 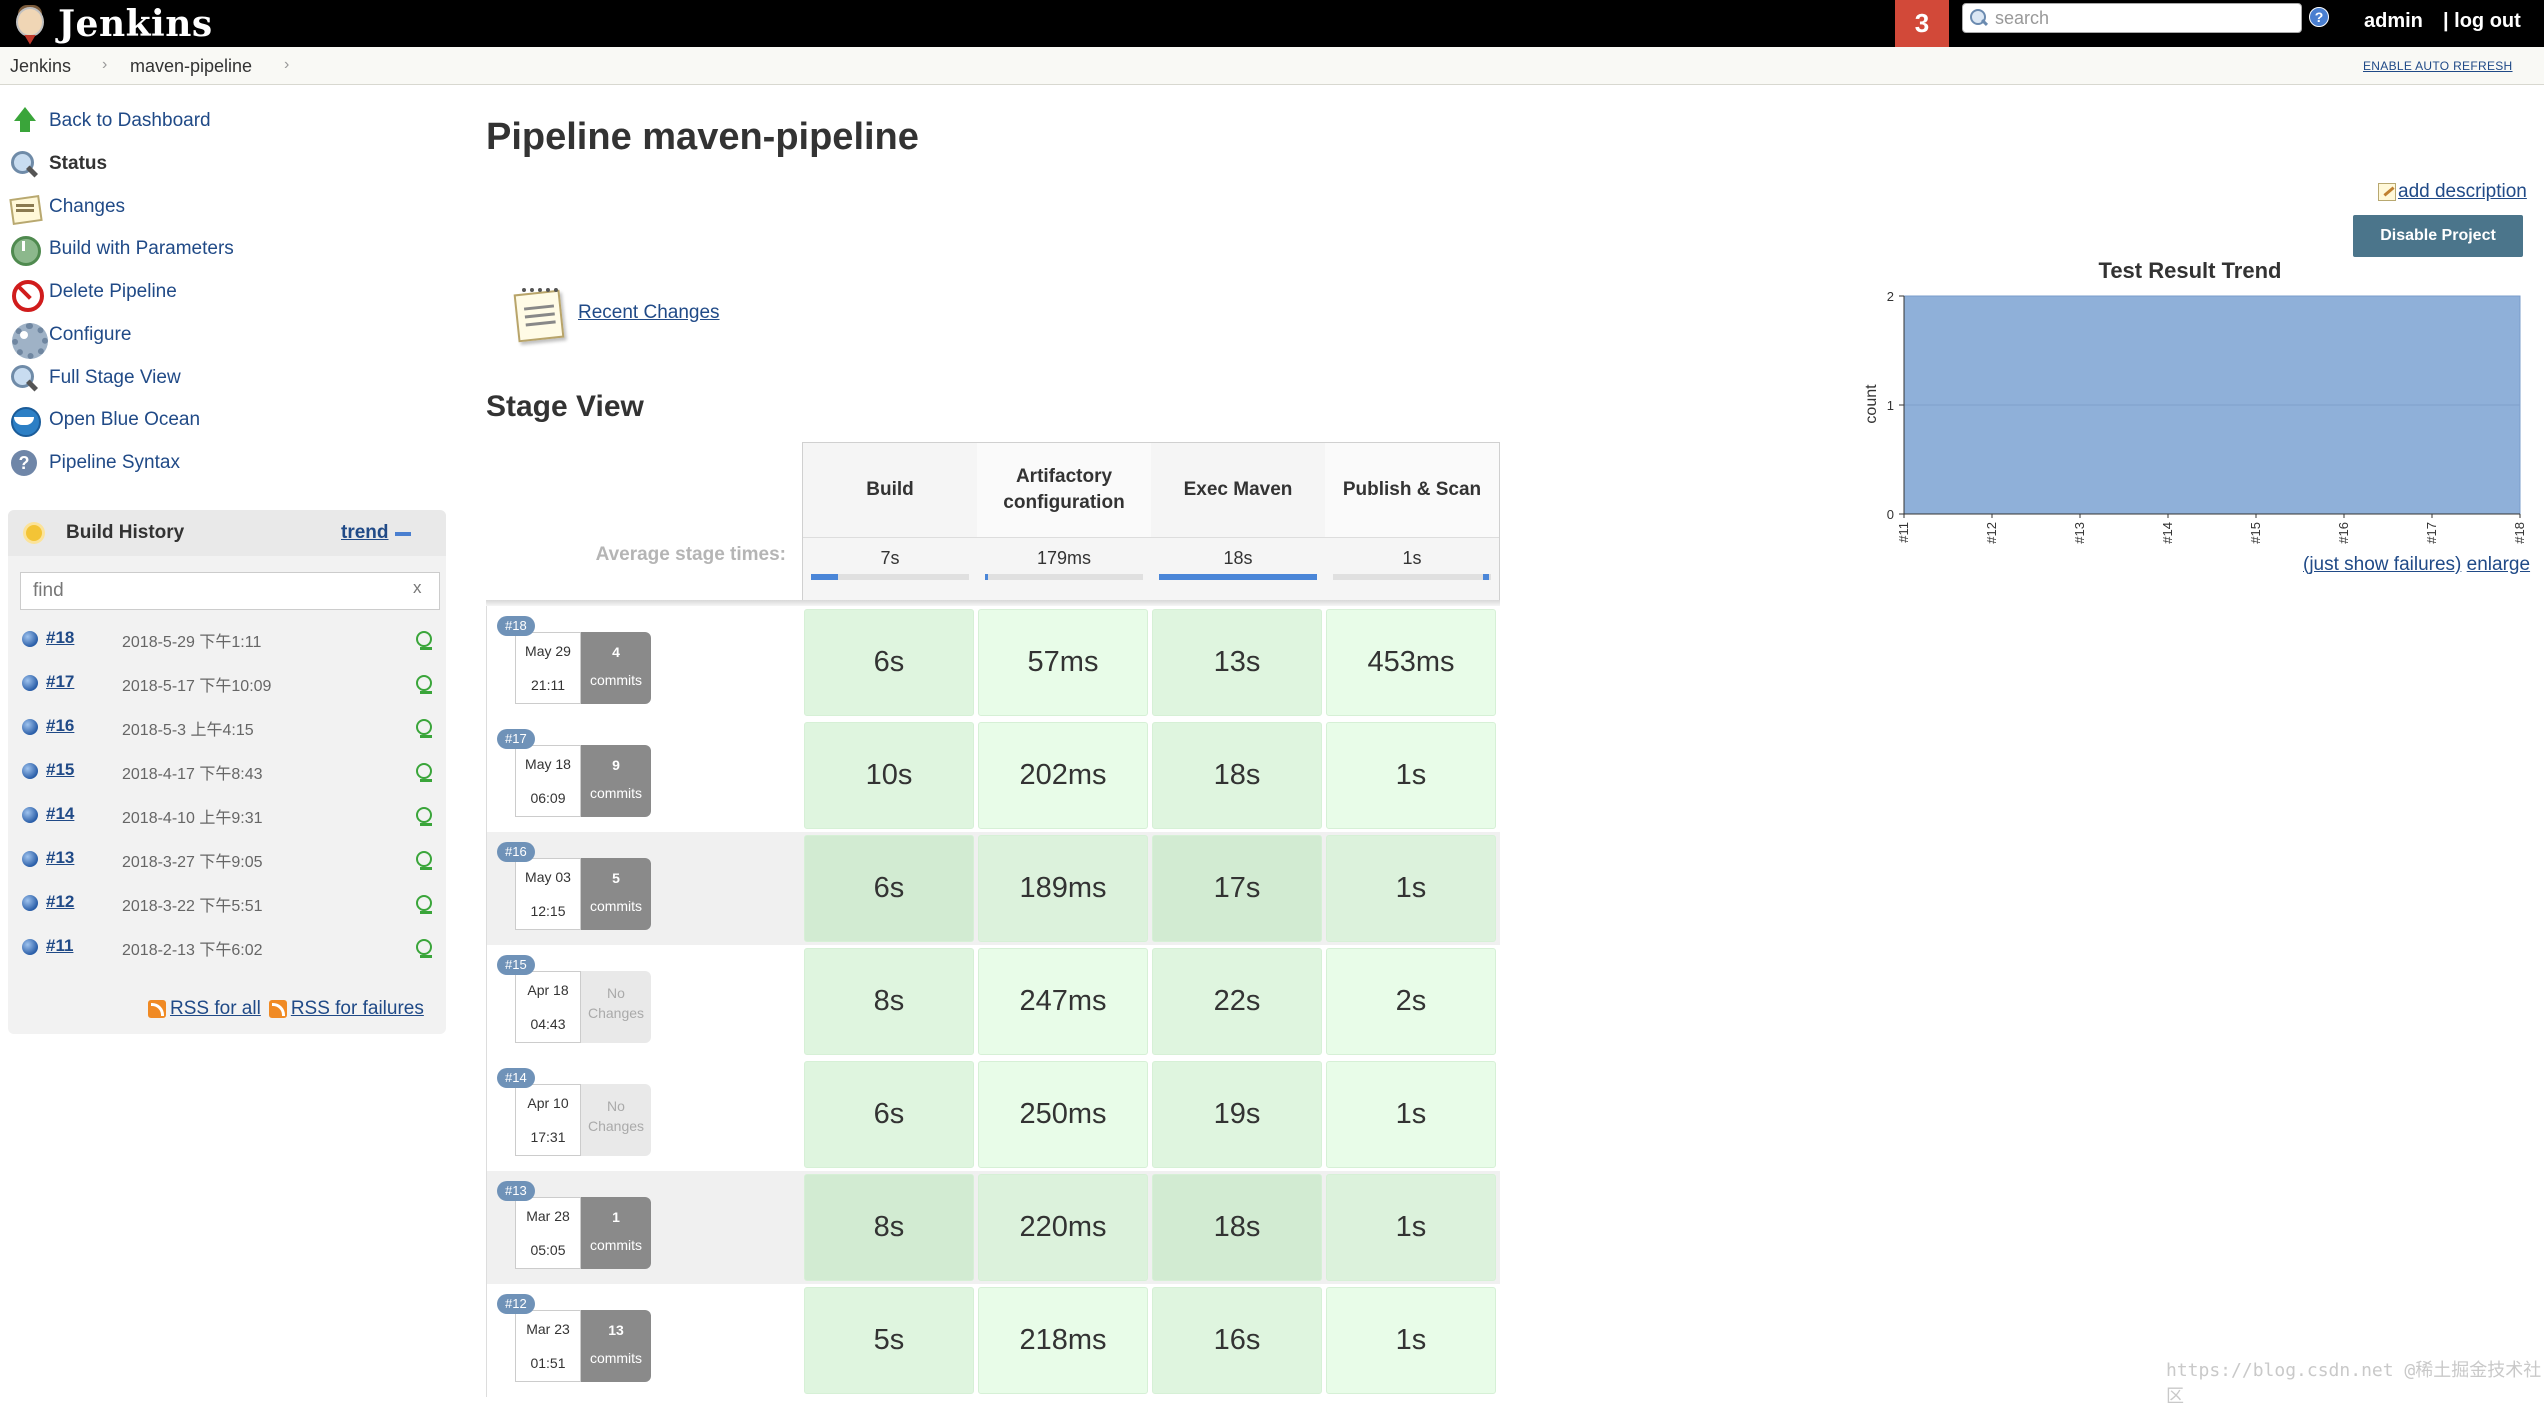 I want to click on build-date-card: Mar 23 01:51, so click(x=548, y=1346).